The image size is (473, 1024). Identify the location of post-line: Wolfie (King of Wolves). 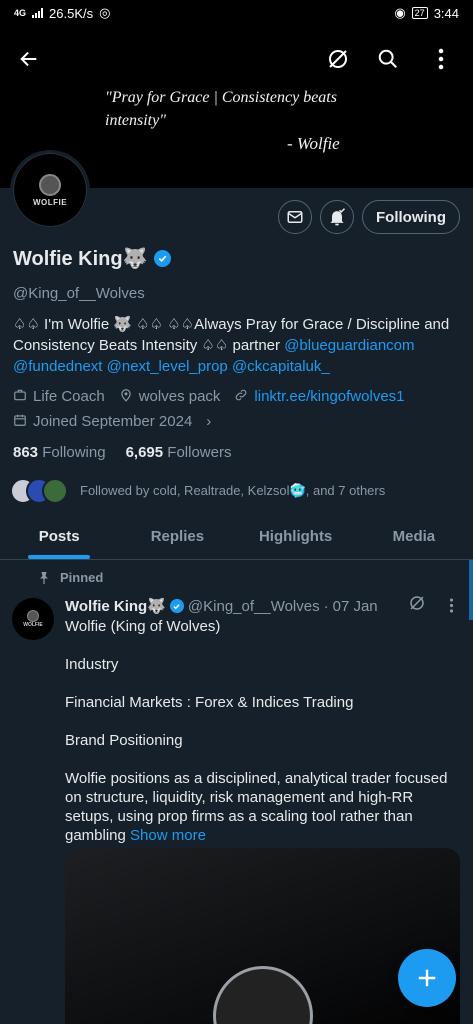
(143, 626).